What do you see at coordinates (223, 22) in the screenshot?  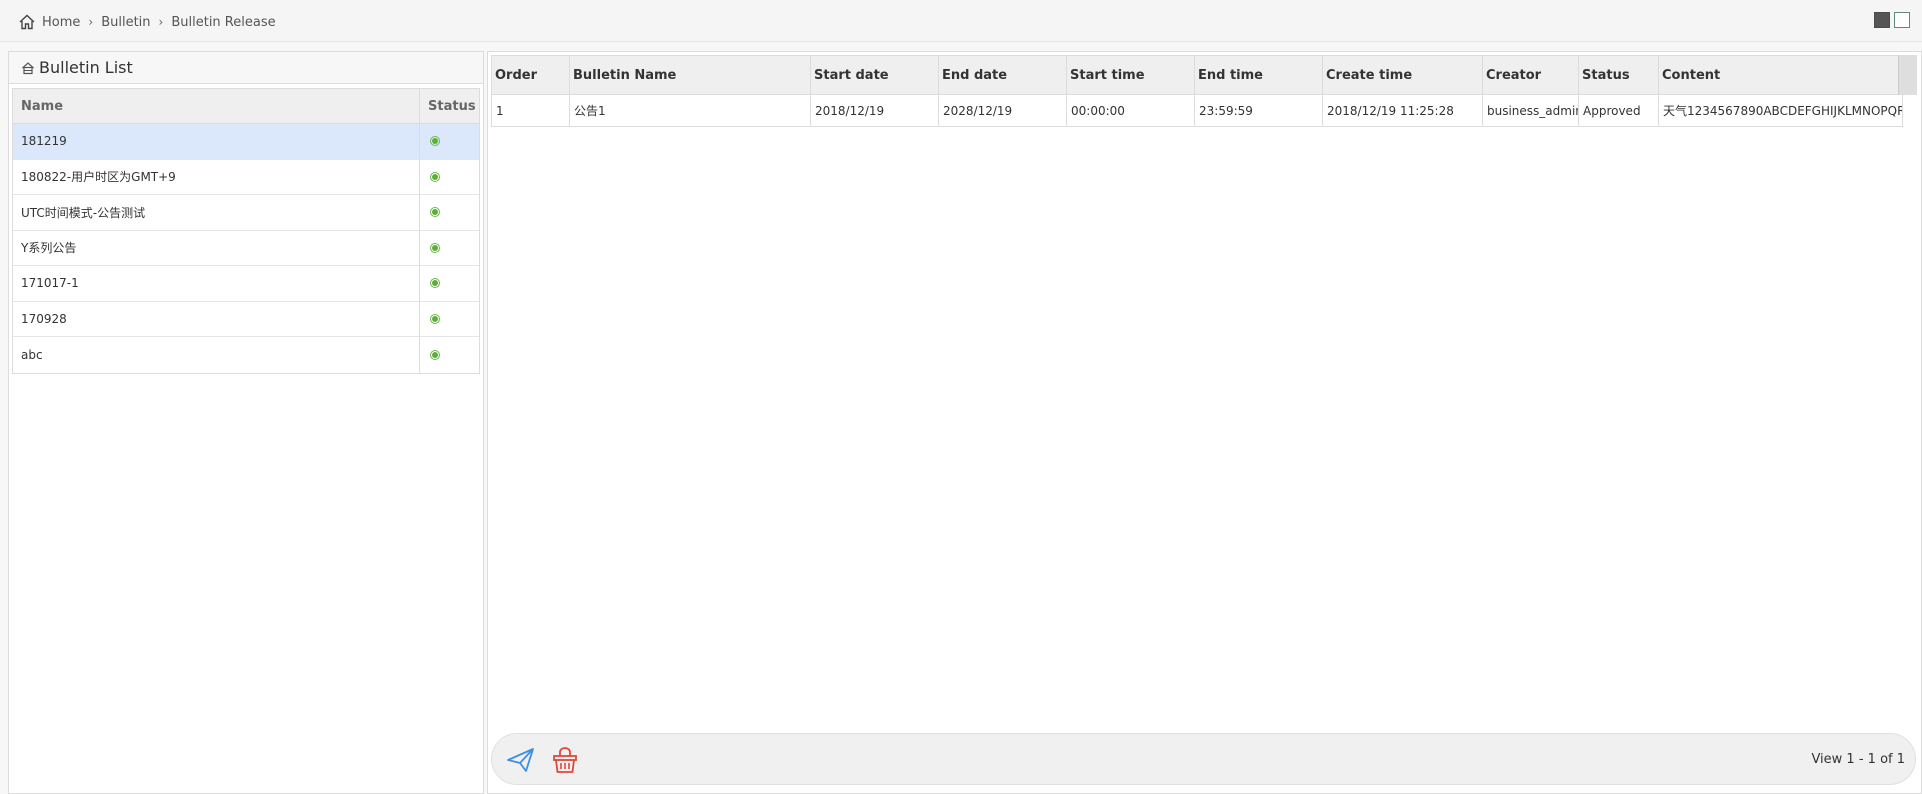 I see `breadcrumb-bulletin-release: Bulletin Release` at bounding box center [223, 22].